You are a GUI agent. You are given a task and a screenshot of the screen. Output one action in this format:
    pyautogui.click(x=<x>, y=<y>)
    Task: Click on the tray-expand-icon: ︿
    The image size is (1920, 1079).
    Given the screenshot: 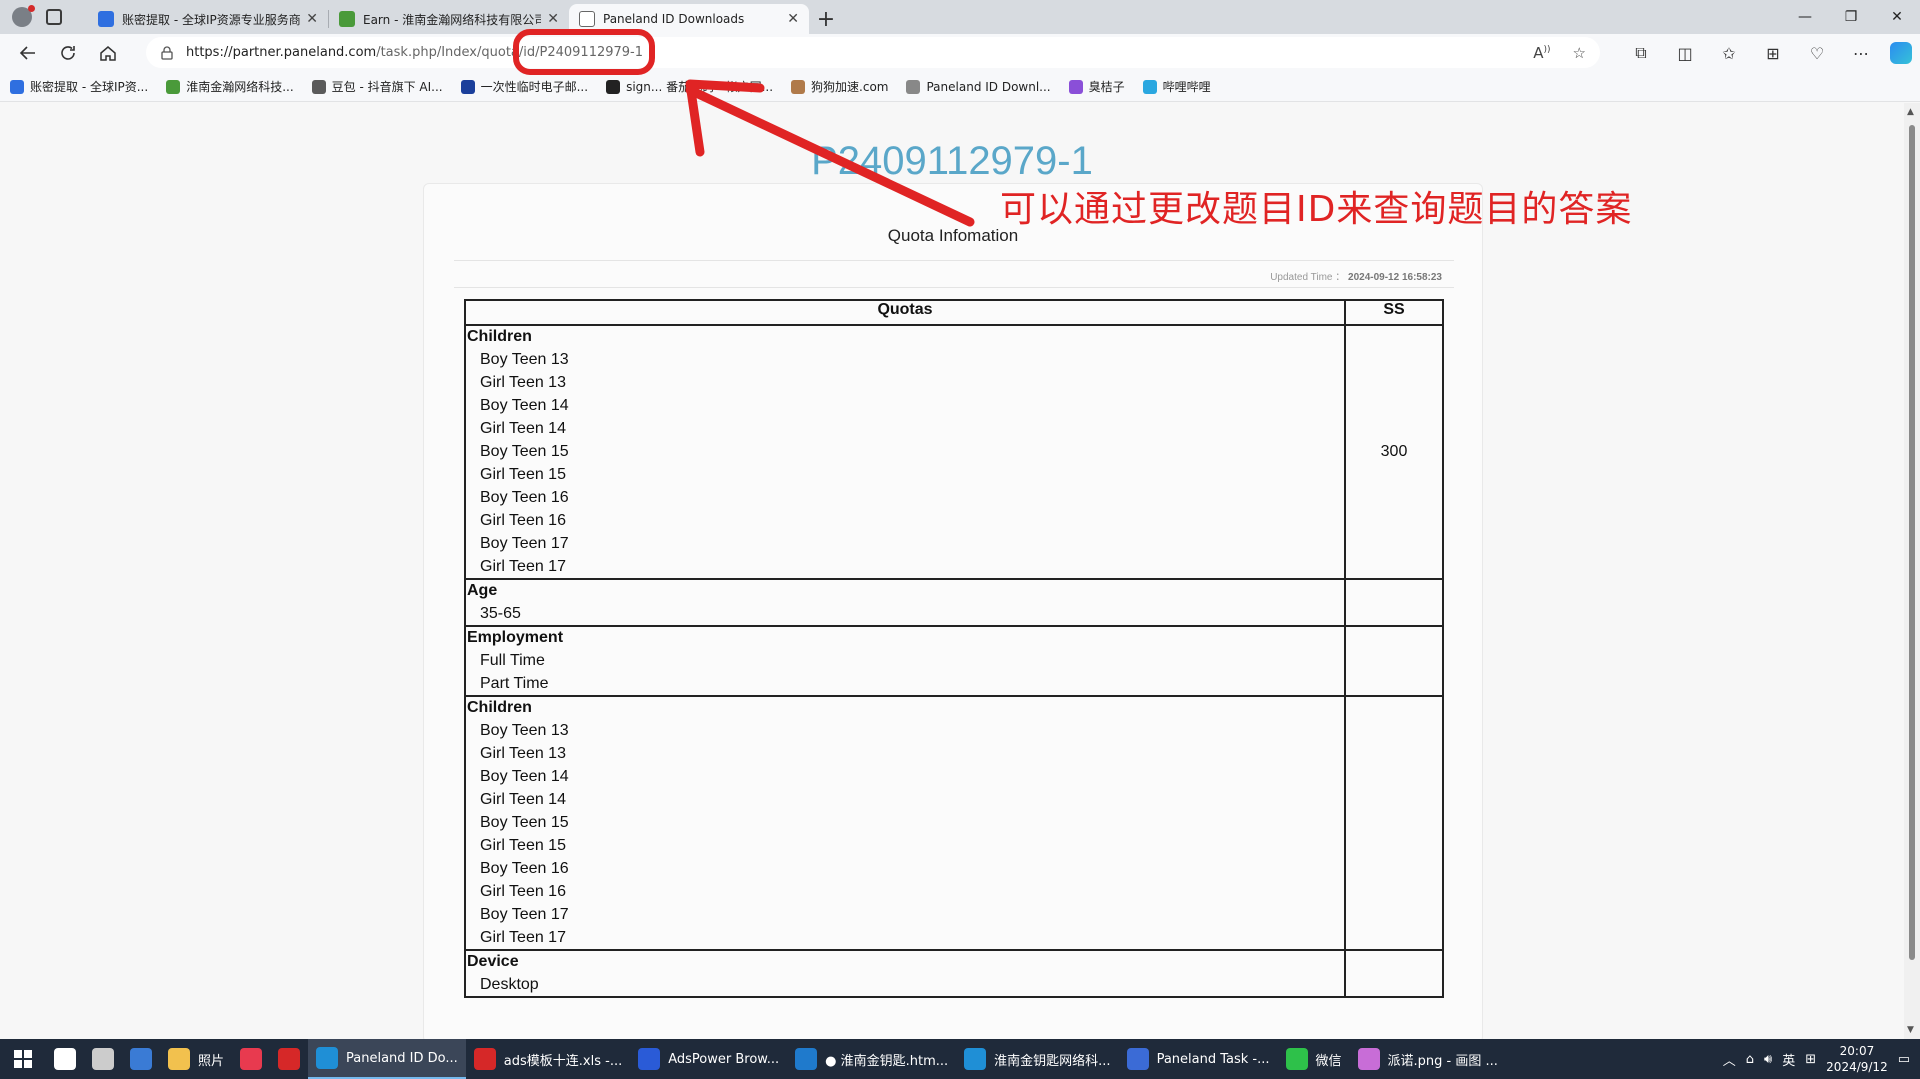 What is the action you would take?
    pyautogui.click(x=1729, y=1059)
    